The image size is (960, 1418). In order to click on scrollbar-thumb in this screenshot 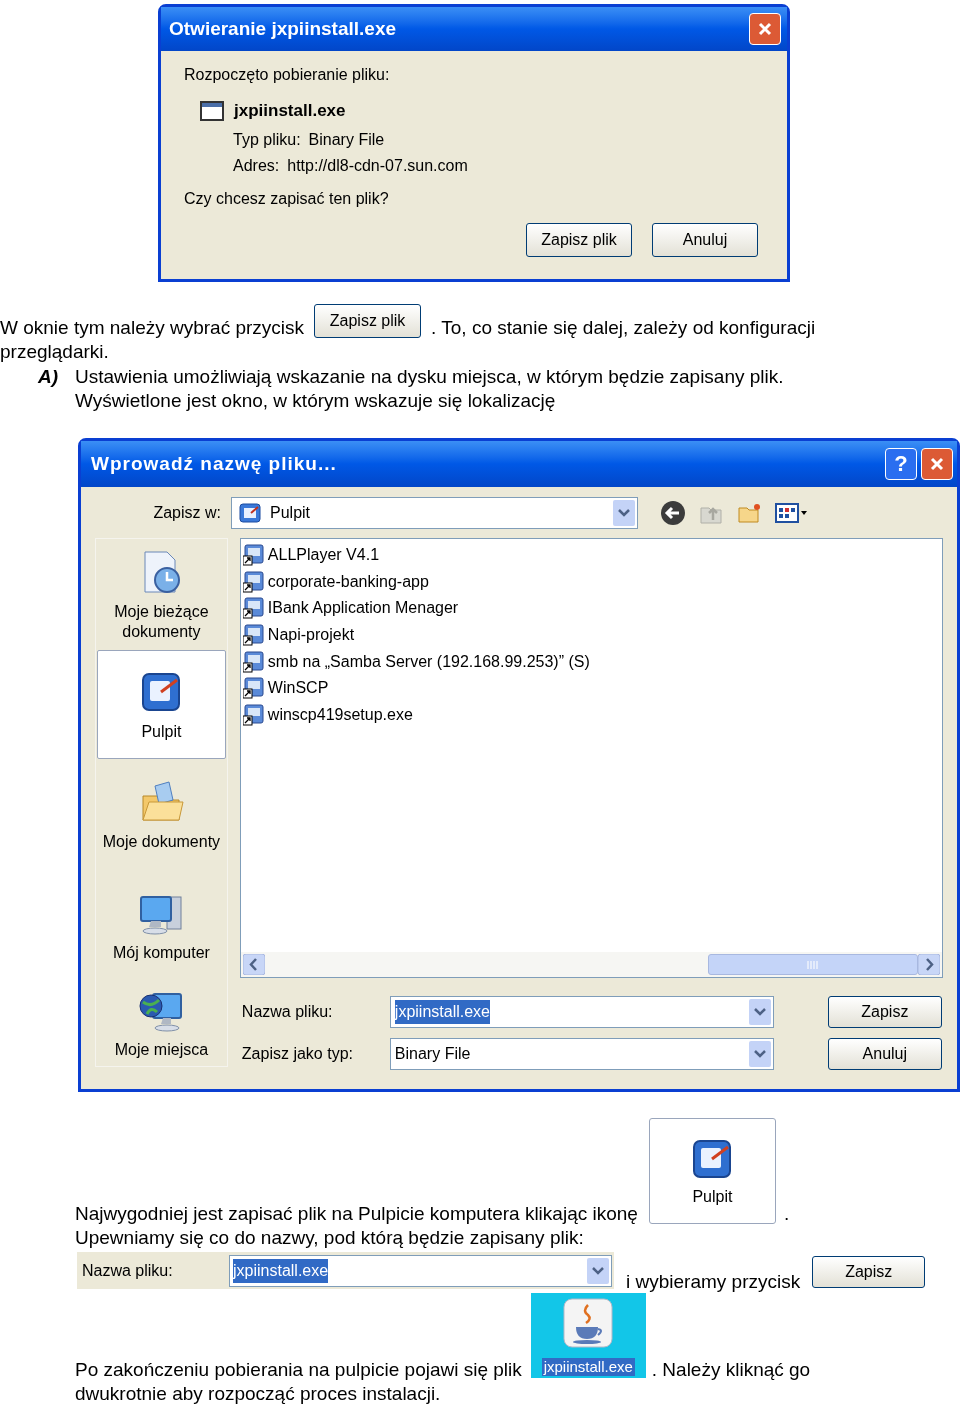, I will do `click(813, 964)`.